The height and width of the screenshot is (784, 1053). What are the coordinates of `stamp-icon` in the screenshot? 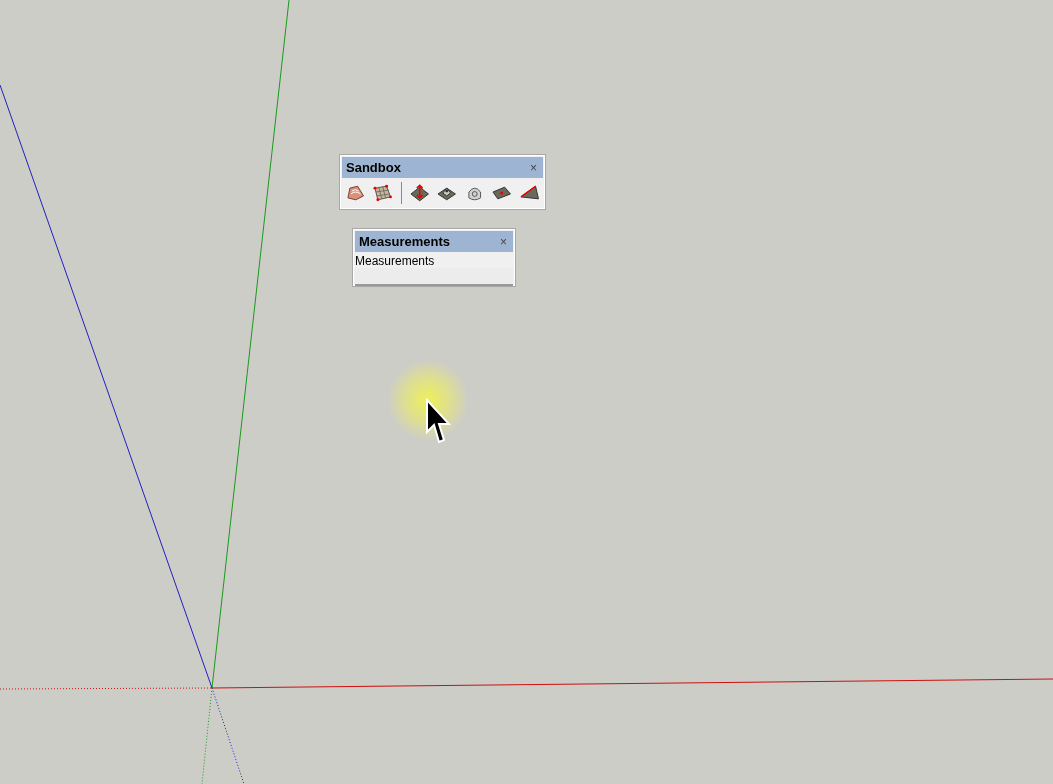 It's located at (447, 193).